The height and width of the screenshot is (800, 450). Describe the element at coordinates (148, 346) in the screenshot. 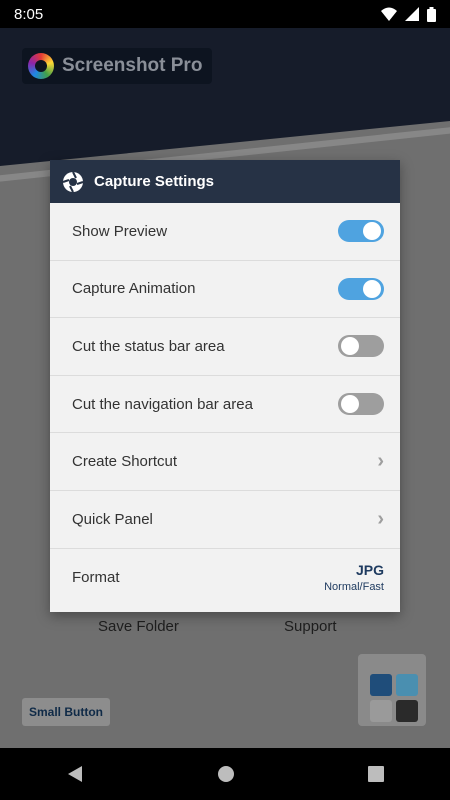

I see `setting-label: Cut the status bar area` at that location.